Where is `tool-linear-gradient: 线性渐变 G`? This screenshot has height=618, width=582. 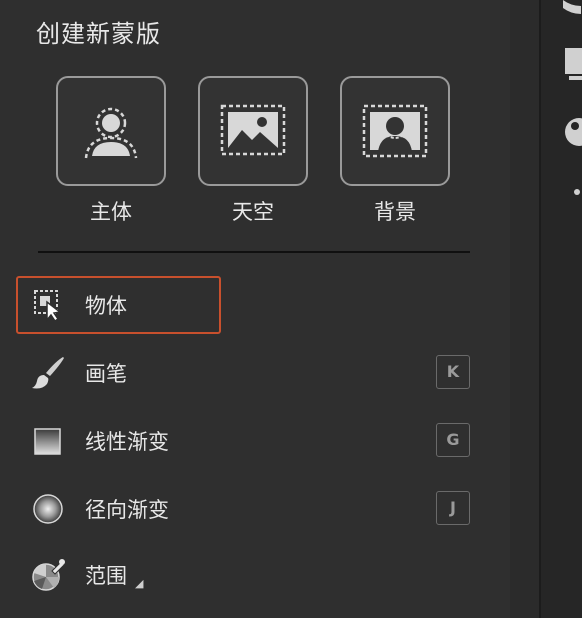
tool-linear-gradient: 线性渐变 G is located at coordinates (251, 441).